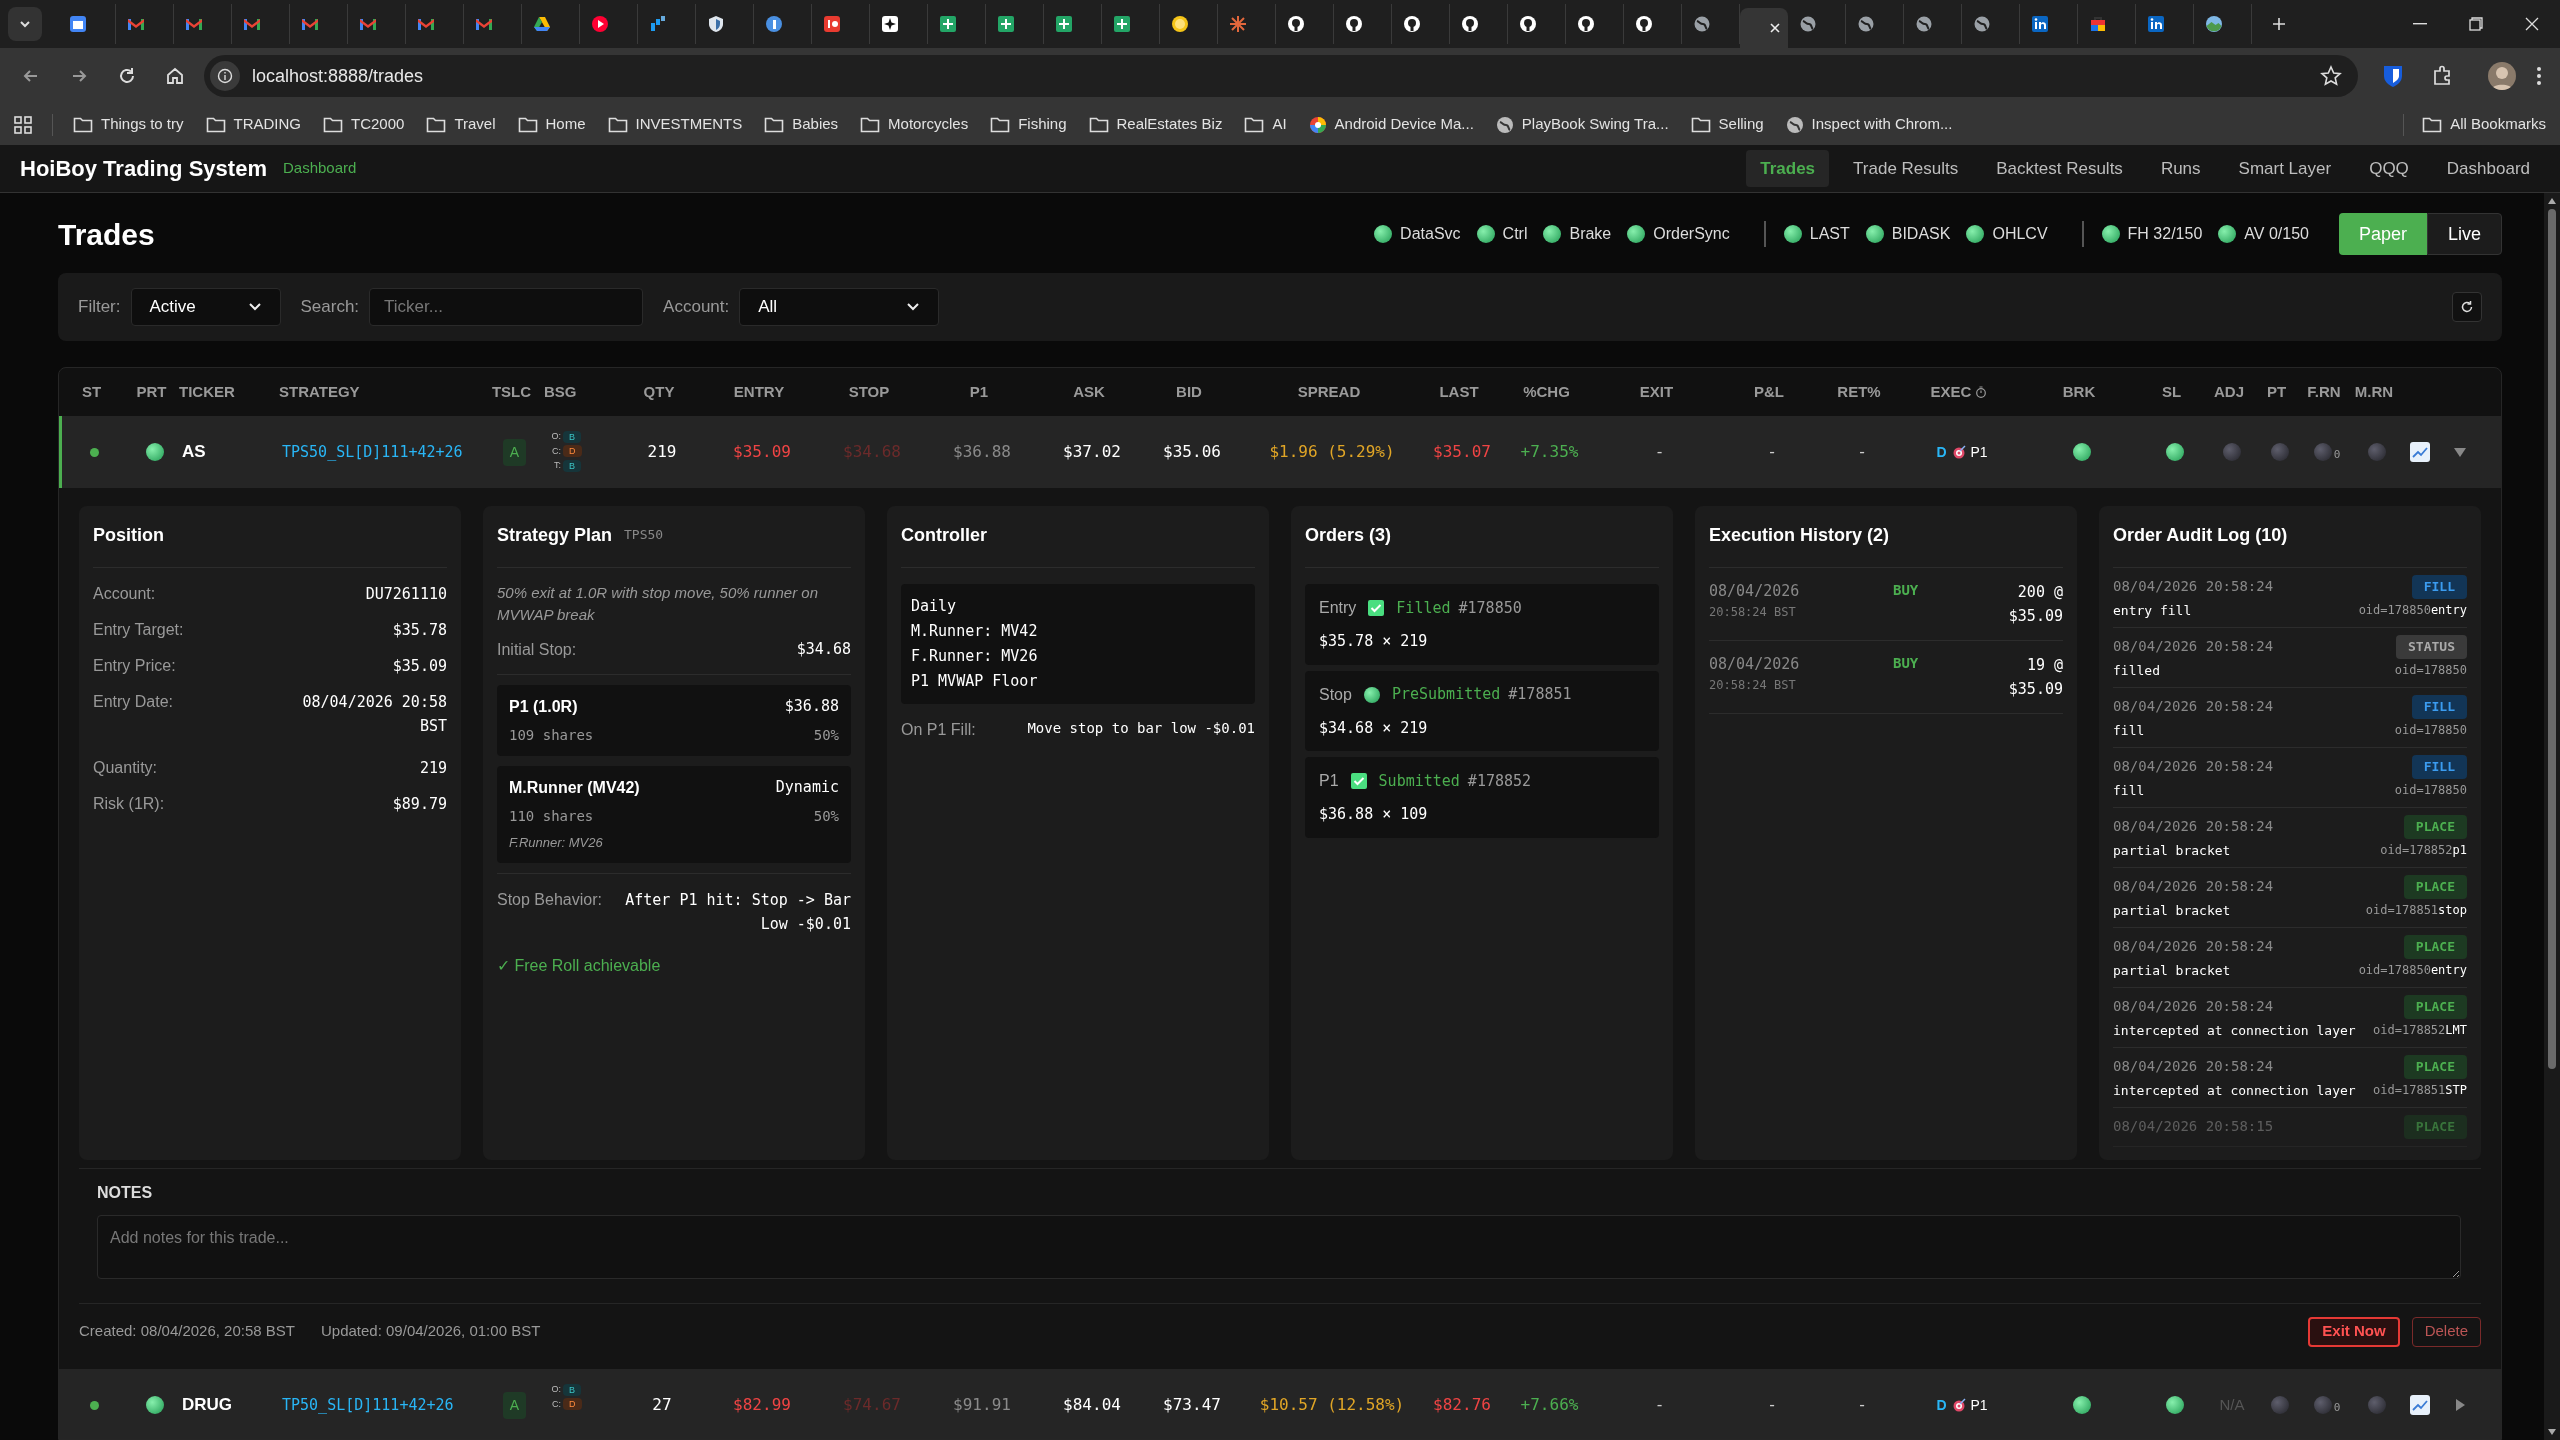 The height and width of the screenshot is (1440, 2560). Describe the element at coordinates (2331, 76) in the screenshot. I see `bookmark-star-icon` at that location.